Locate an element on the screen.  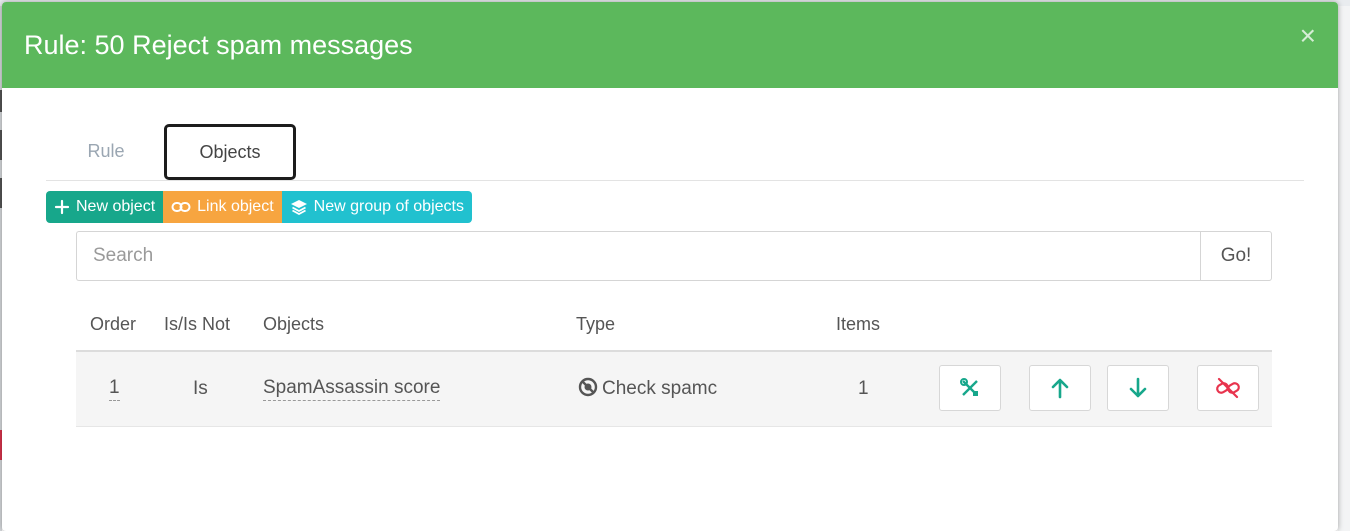
search-input is located at coordinates (638, 256).